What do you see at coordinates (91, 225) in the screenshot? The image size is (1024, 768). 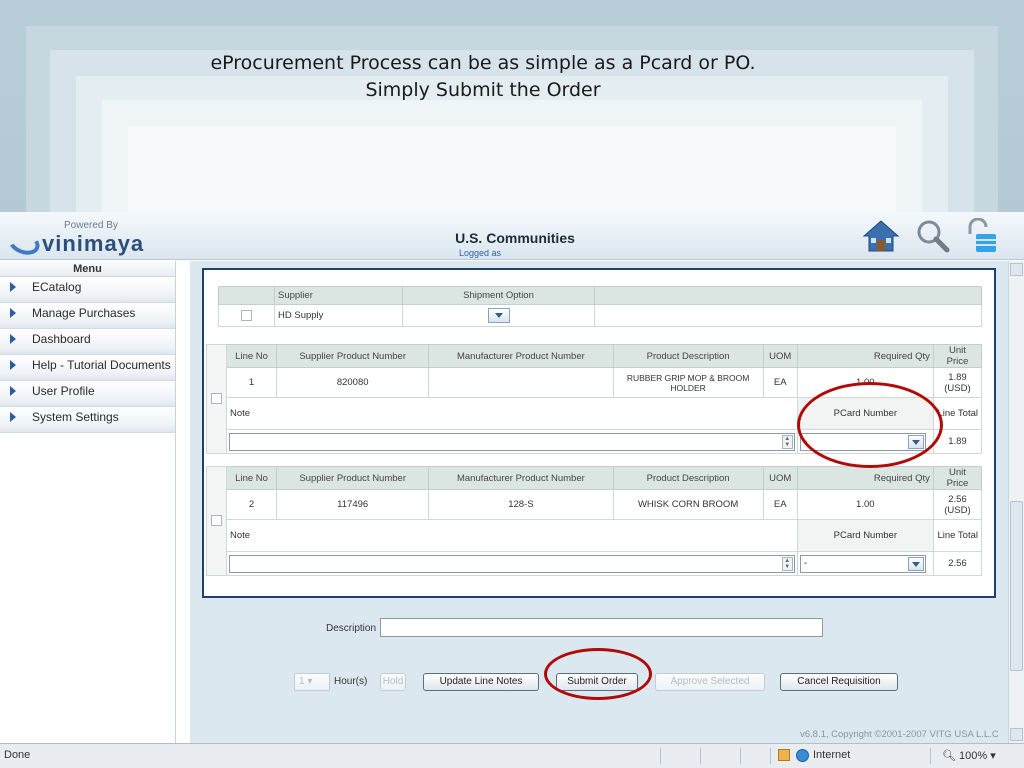 I see `logo-powered-by: Powered By` at bounding box center [91, 225].